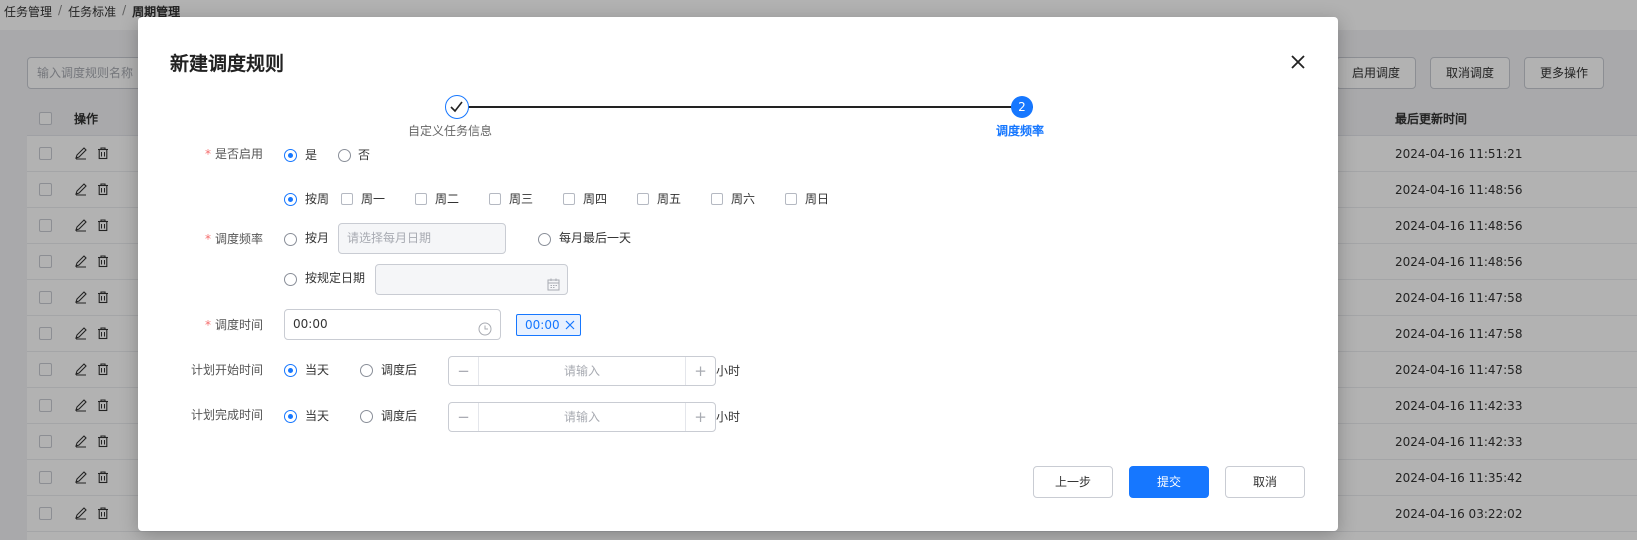  I want to click on plan-start-hours-input: 请输入, so click(582, 371).